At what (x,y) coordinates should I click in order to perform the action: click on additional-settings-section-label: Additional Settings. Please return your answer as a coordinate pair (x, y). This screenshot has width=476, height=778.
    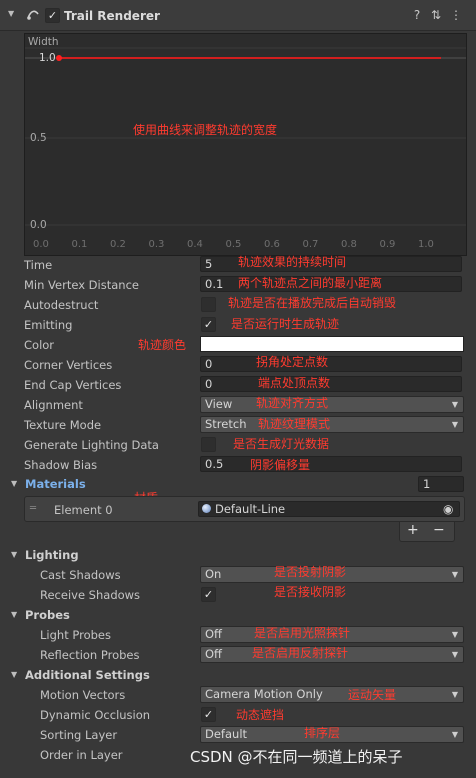
    Looking at the image, I should click on (87, 675).